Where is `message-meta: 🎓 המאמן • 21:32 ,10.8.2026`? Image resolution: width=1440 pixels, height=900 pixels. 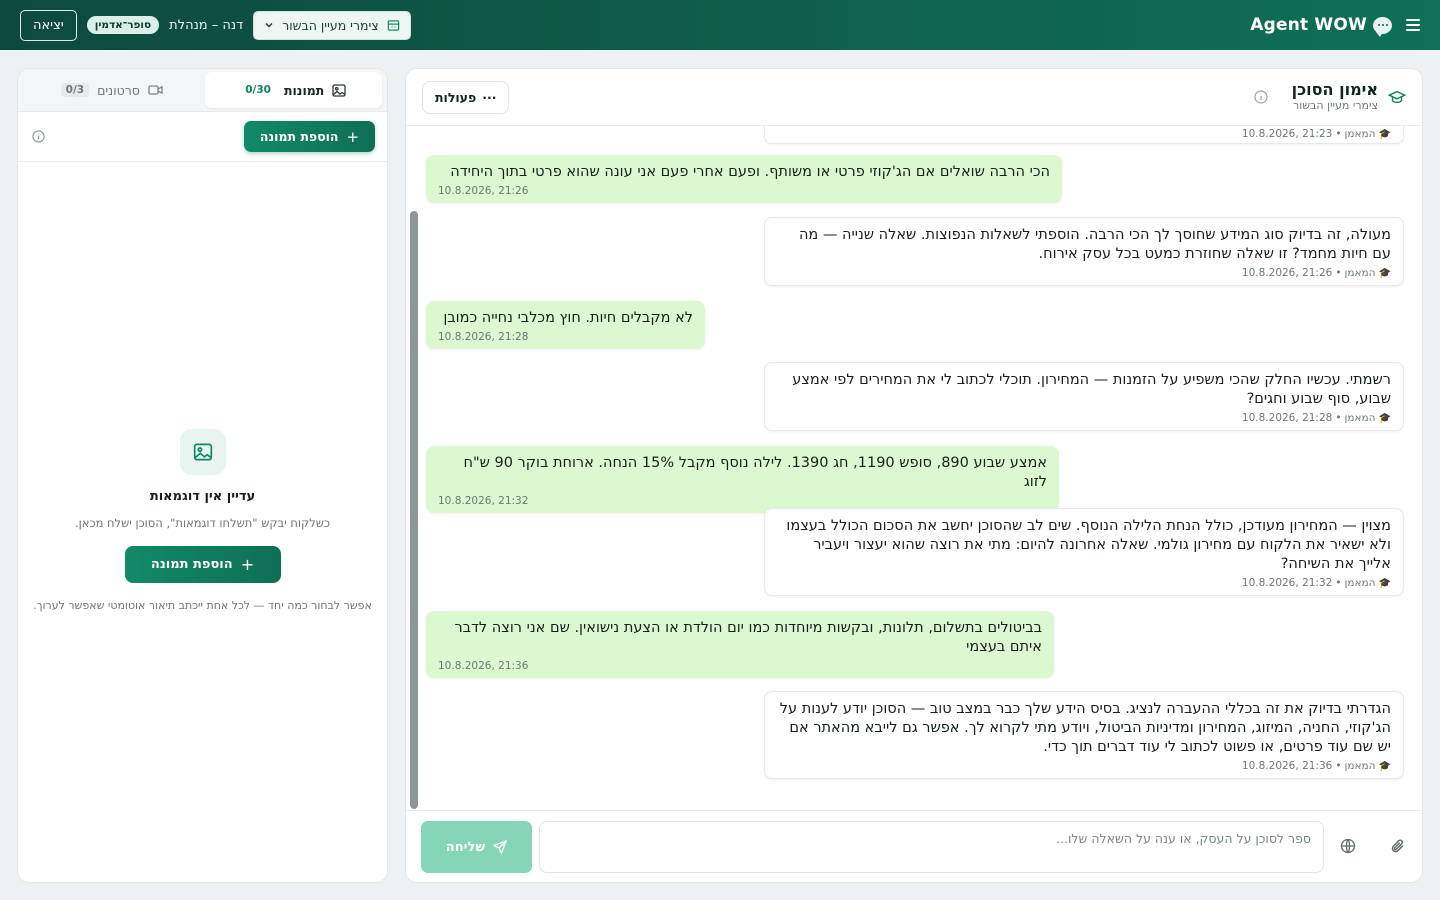
message-meta: 🎓 המאמן • 21:32 ,10.8.2026 is located at coordinates (1316, 583).